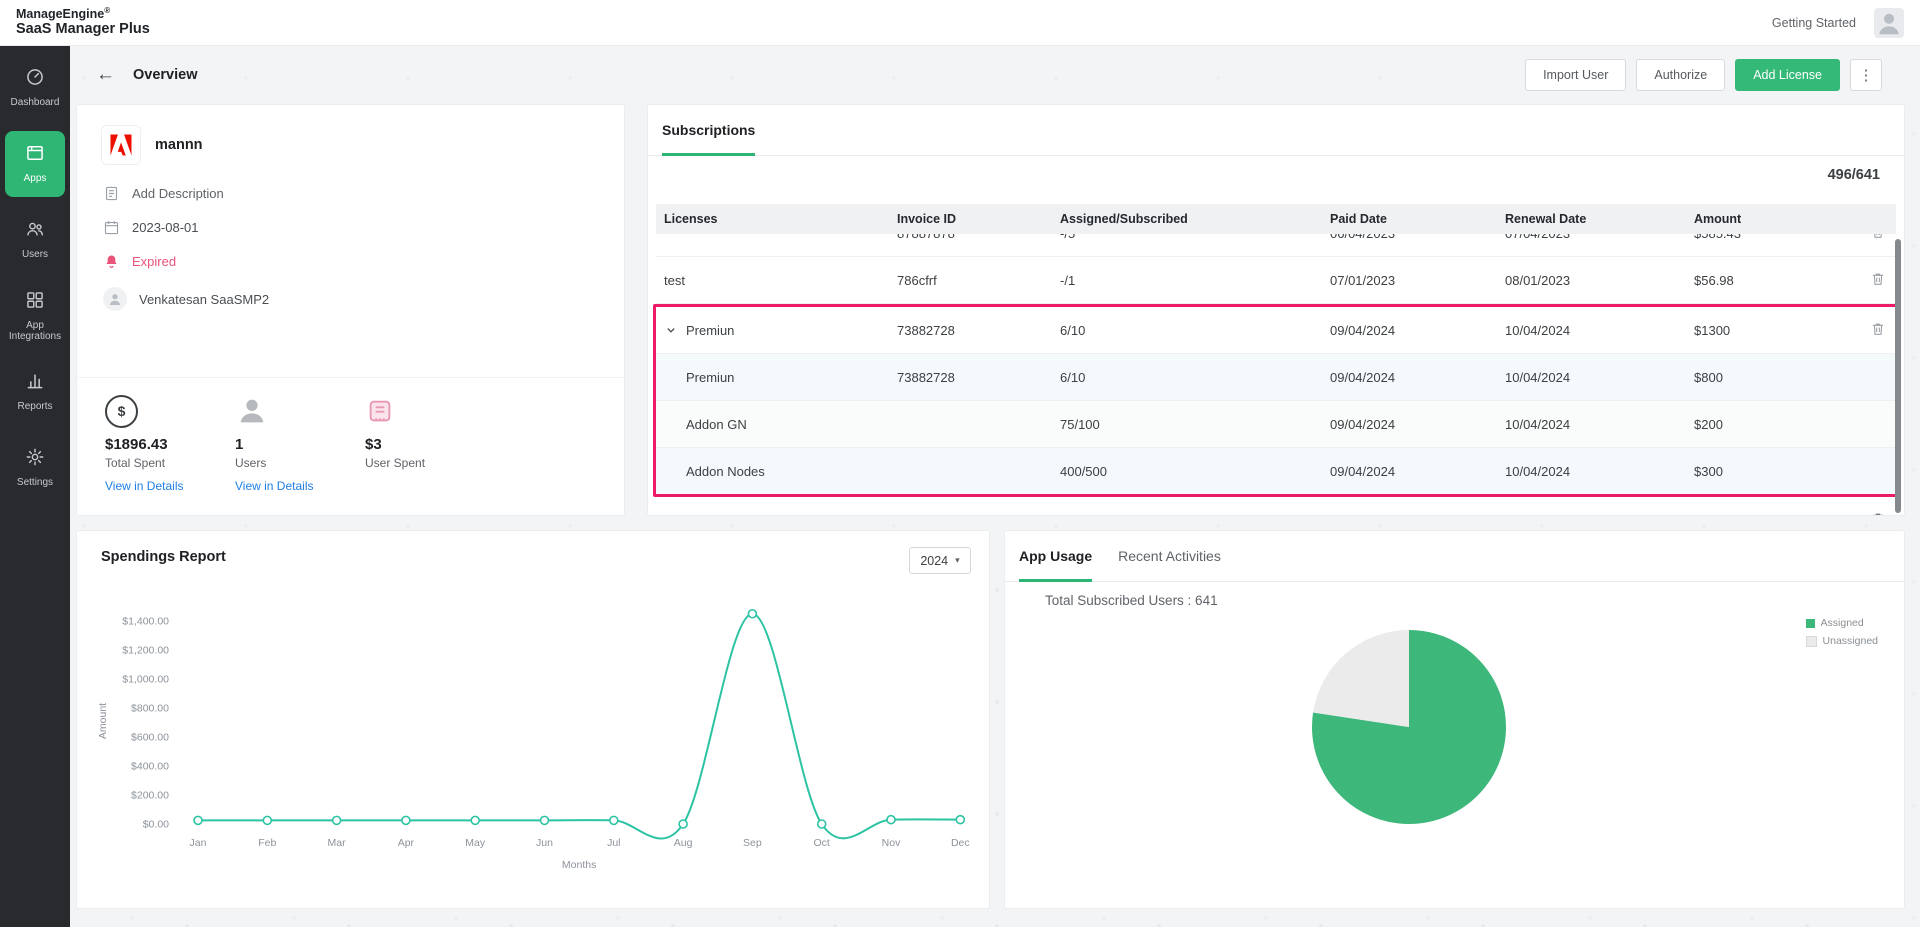 The image size is (1920, 927). Describe the element at coordinates (35, 392) in the screenshot. I see `sidebar-item-reports: Reports` at that location.